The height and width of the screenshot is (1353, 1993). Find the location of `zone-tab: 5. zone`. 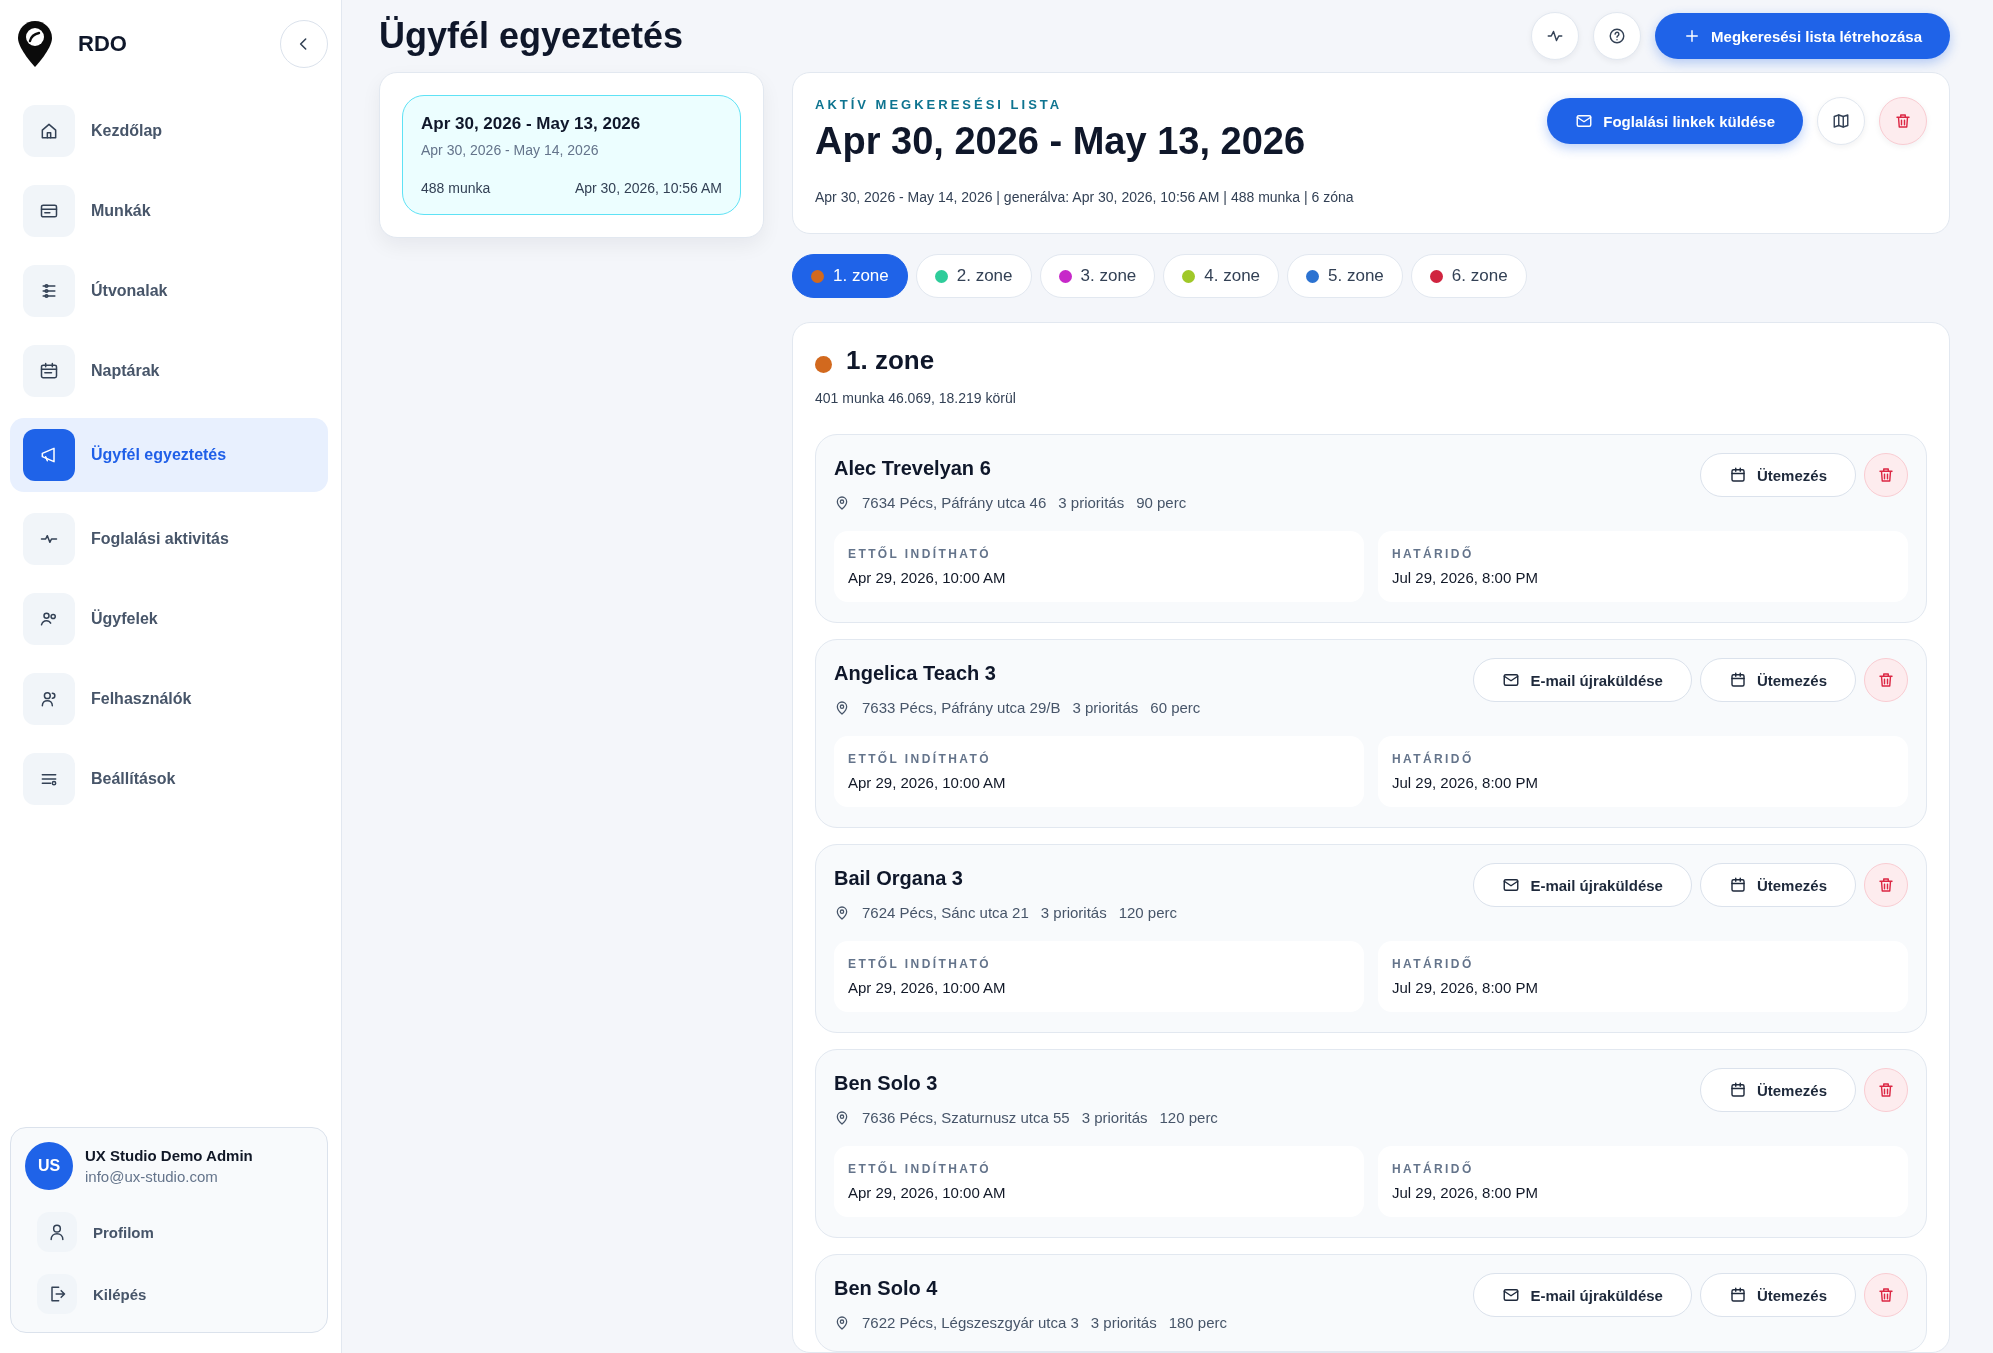

zone-tab: 5. zone is located at coordinates (1345, 276).